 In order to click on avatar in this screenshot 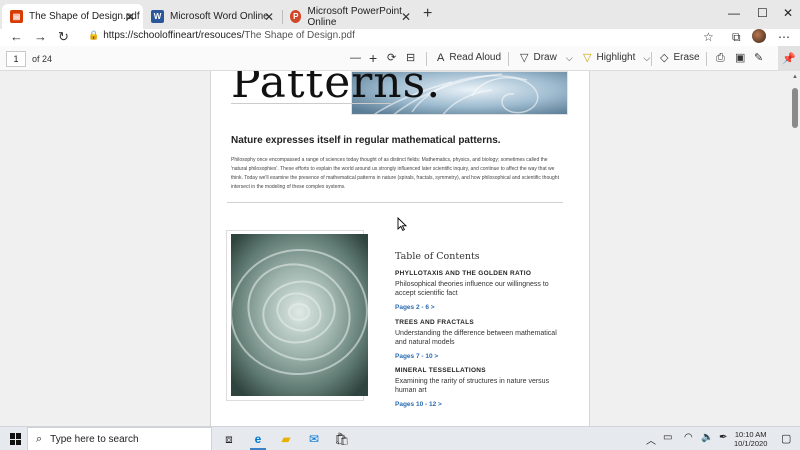, I will do `click(759, 36)`.